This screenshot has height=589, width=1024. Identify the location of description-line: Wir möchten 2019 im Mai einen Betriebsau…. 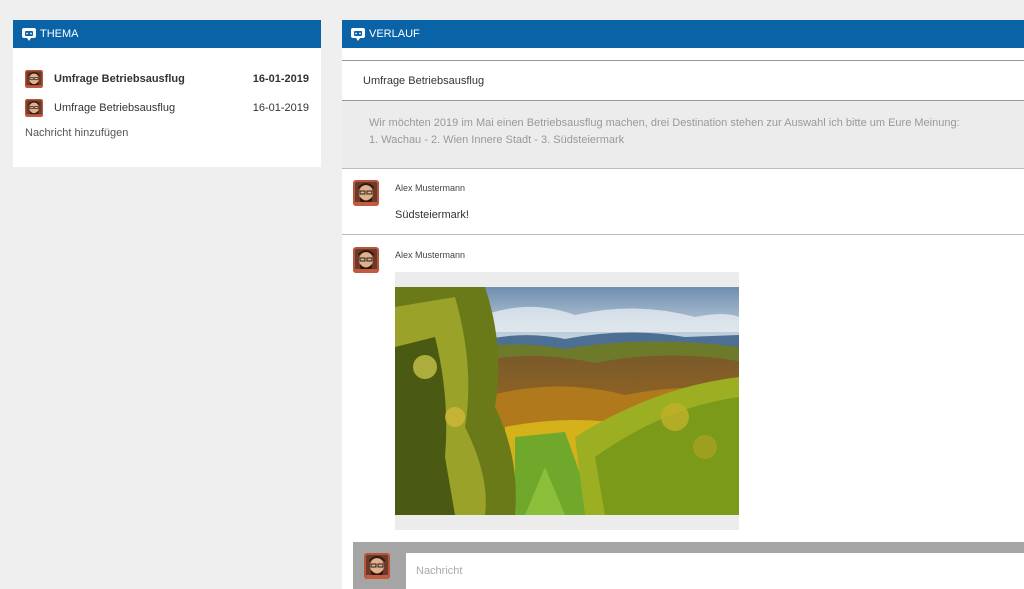
(664, 123).